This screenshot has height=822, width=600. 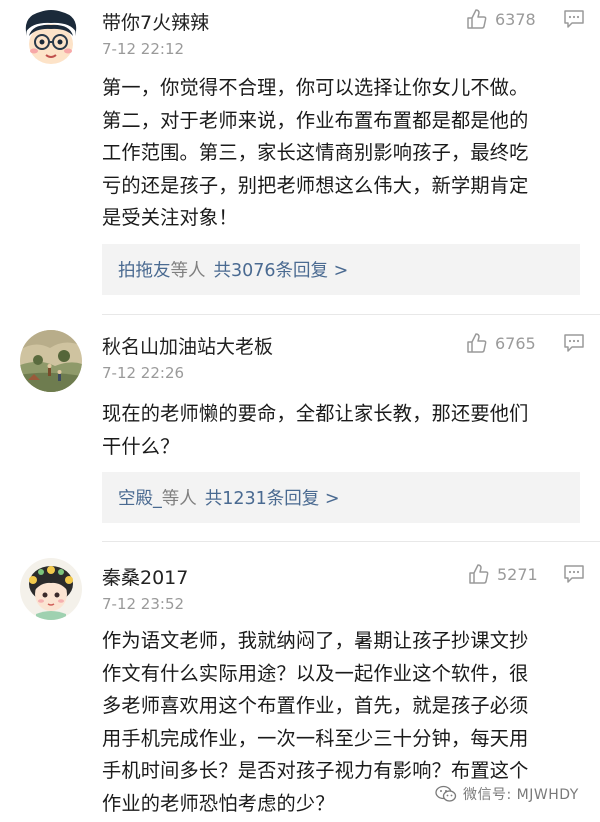 What do you see at coordinates (515, 19) in the screenshot?
I see `like-count: 6378` at bounding box center [515, 19].